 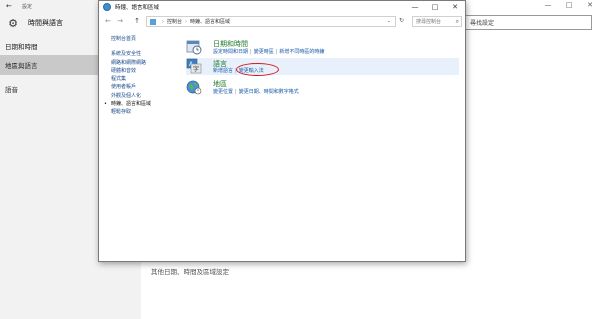 I want to click on calendar-clock-icon, so click(x=194, y=47).